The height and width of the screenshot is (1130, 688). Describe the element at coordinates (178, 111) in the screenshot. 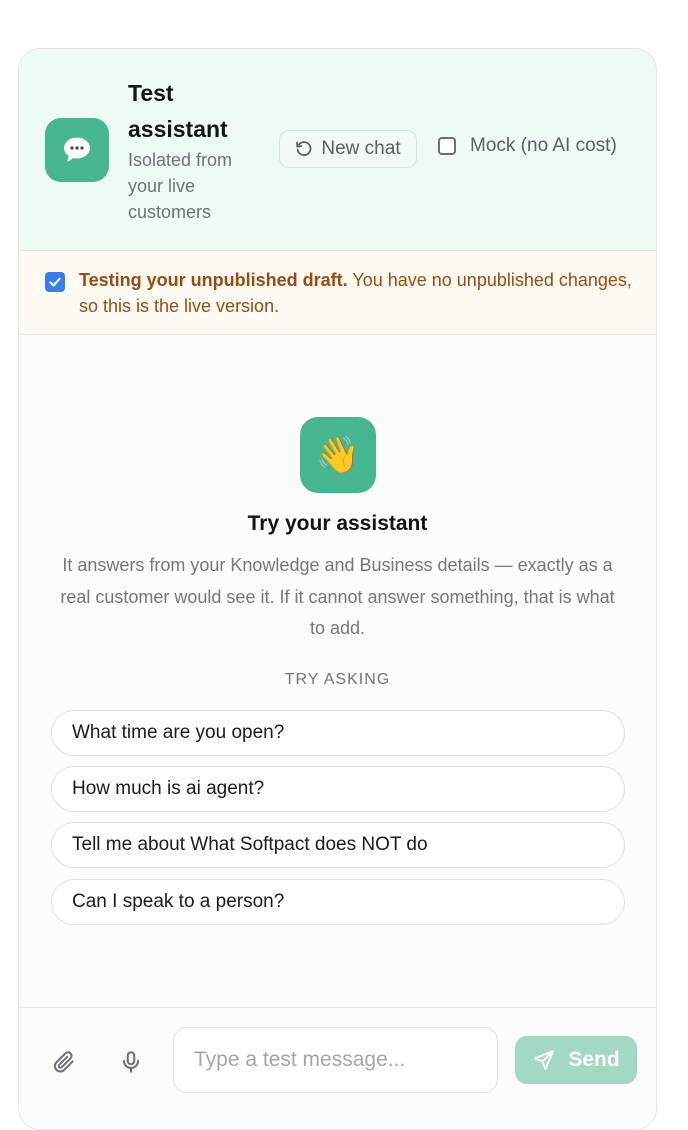

I see `panel-title: Test assistant` at that location.